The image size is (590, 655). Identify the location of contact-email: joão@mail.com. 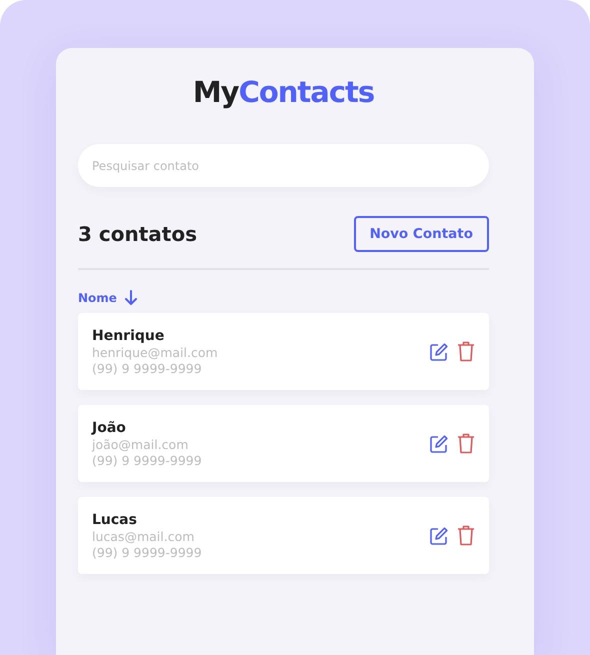
(141, 444).